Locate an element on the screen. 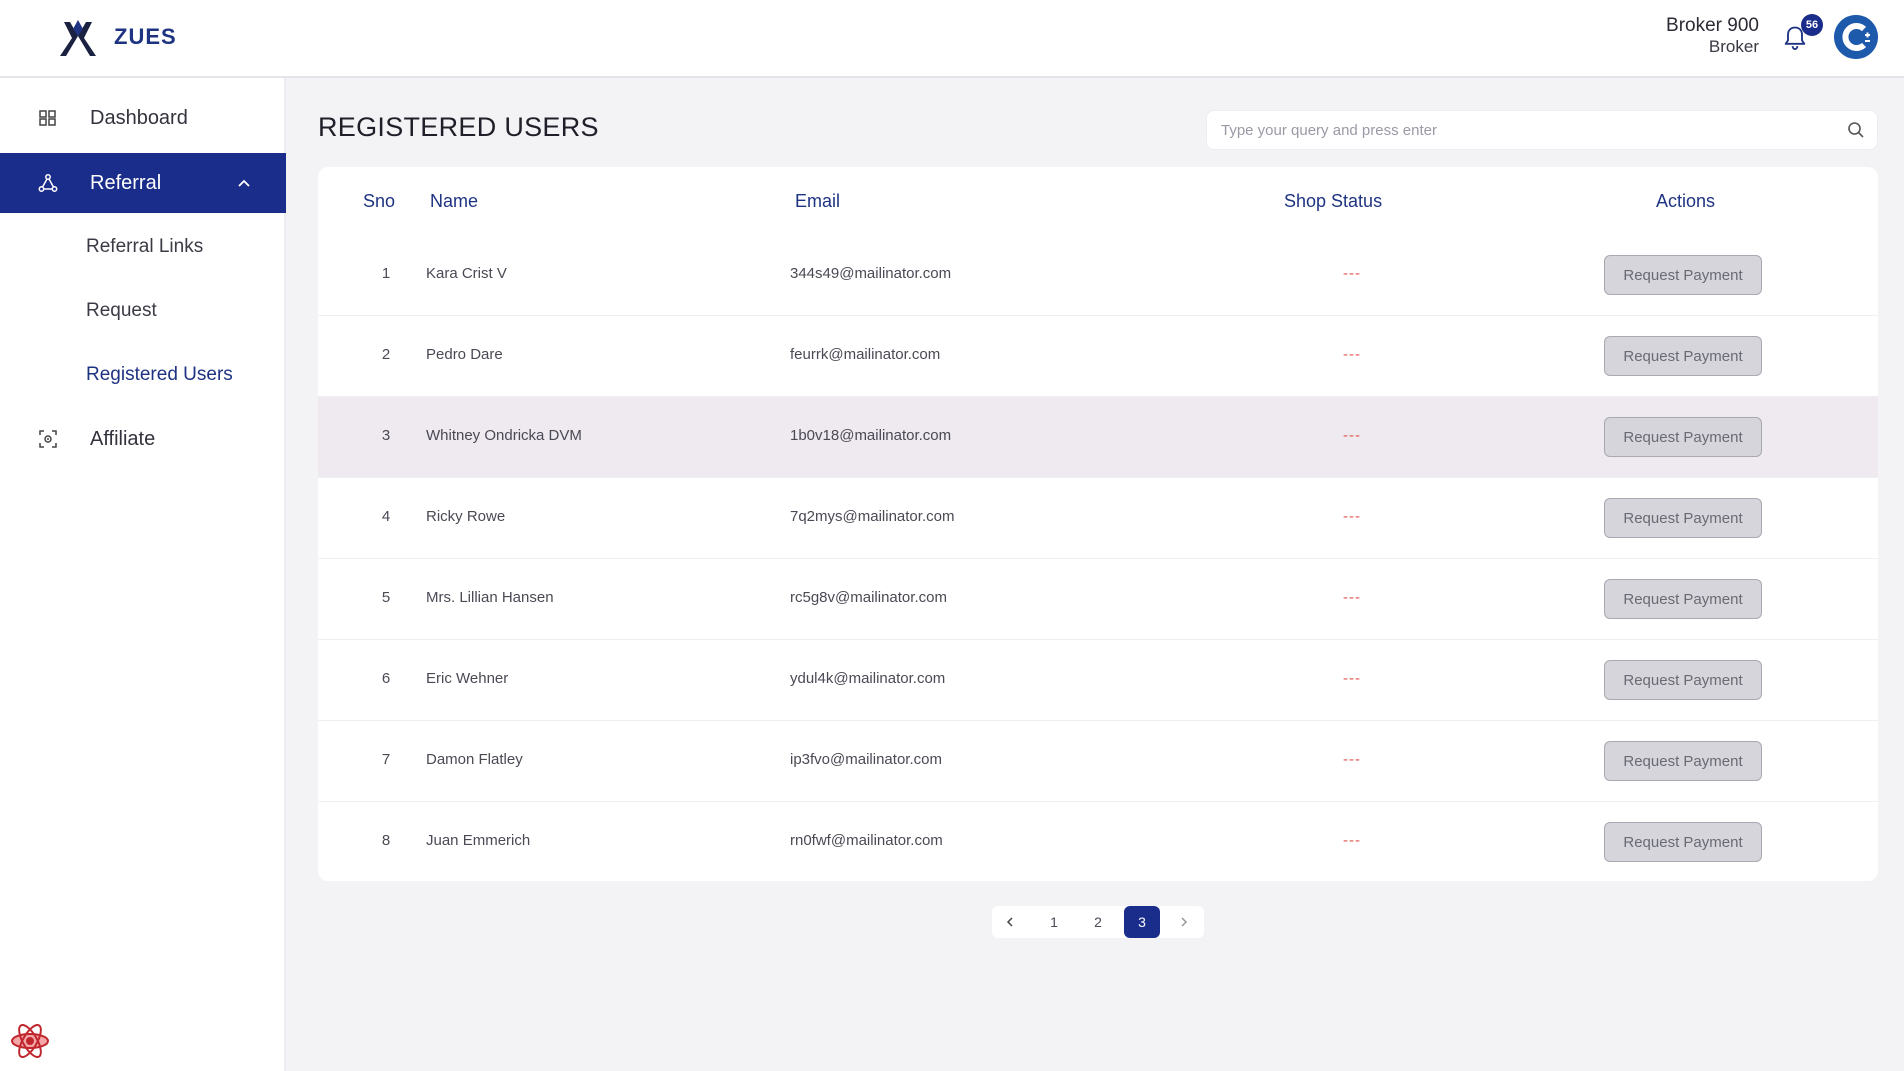 This screenshot has width=1904, height=1071. cell-email: rc5g8v@mailinator.com is located at coordinates (868, 597).